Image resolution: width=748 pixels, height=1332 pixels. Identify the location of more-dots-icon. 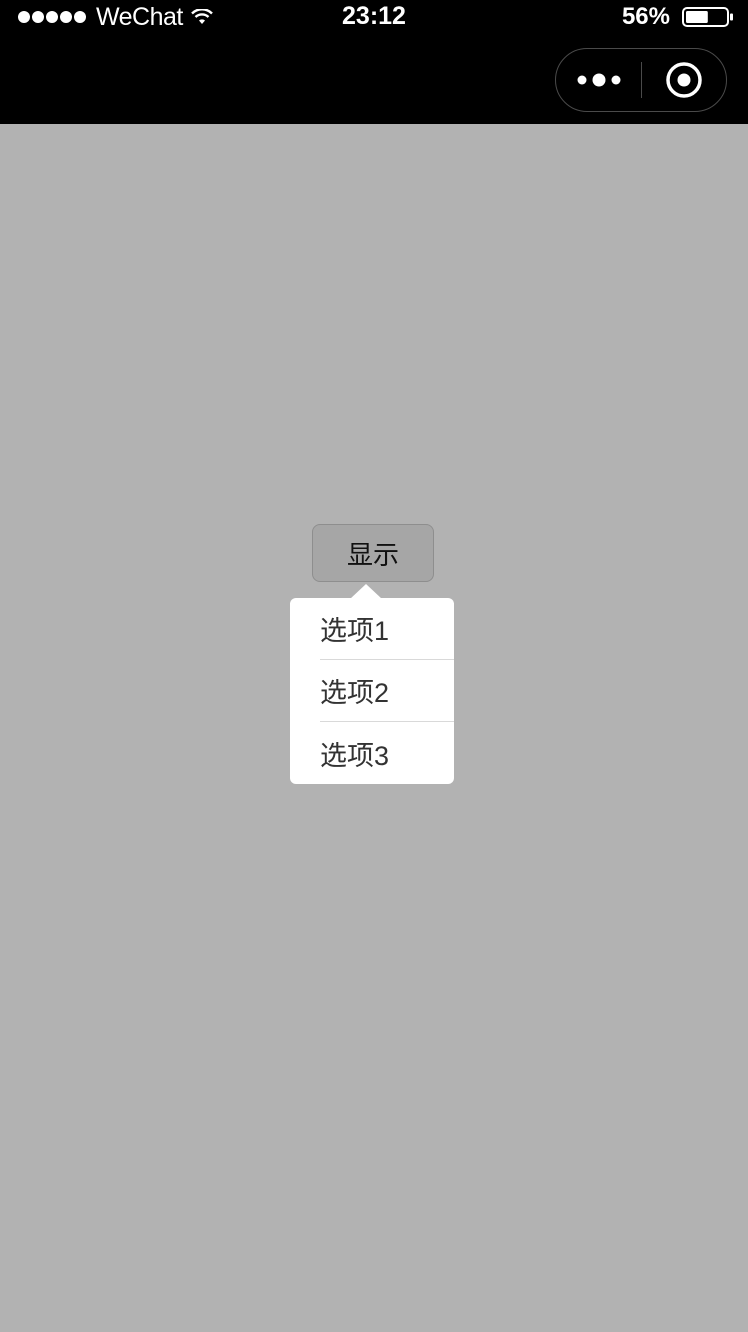
(598, 80).